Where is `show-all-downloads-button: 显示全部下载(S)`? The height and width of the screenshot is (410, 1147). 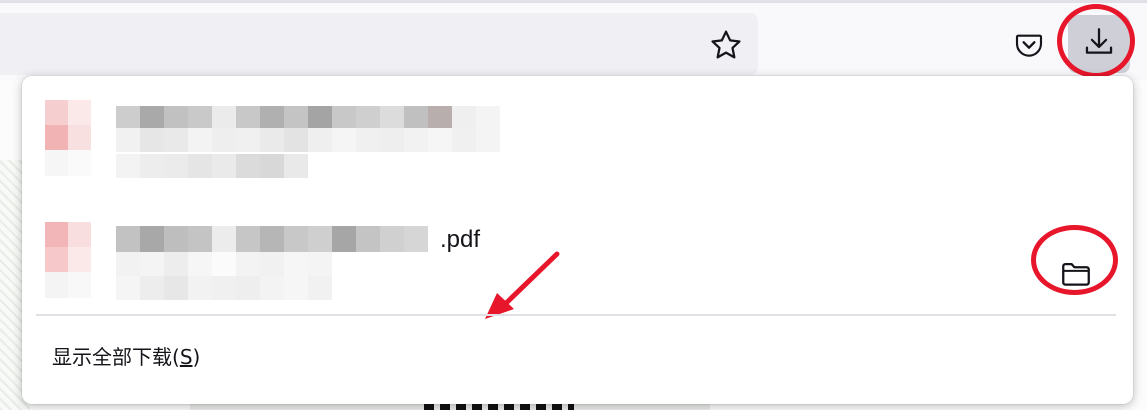
show-all-downloads-button: 显示全部下载(S) is located at coordinates (126, 357).